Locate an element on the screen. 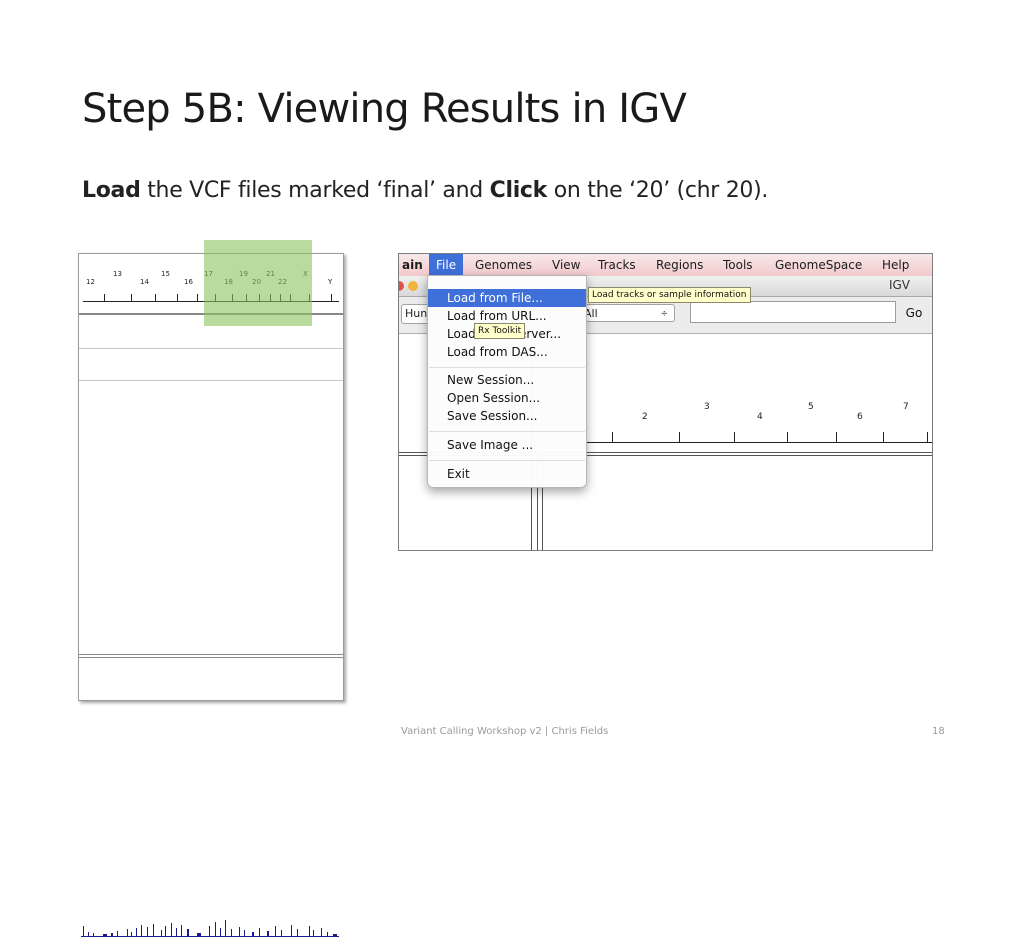 Image resolution: width=1024 pixels, height=938 pixels. close-window-icon is located at coordinates (401, 286).